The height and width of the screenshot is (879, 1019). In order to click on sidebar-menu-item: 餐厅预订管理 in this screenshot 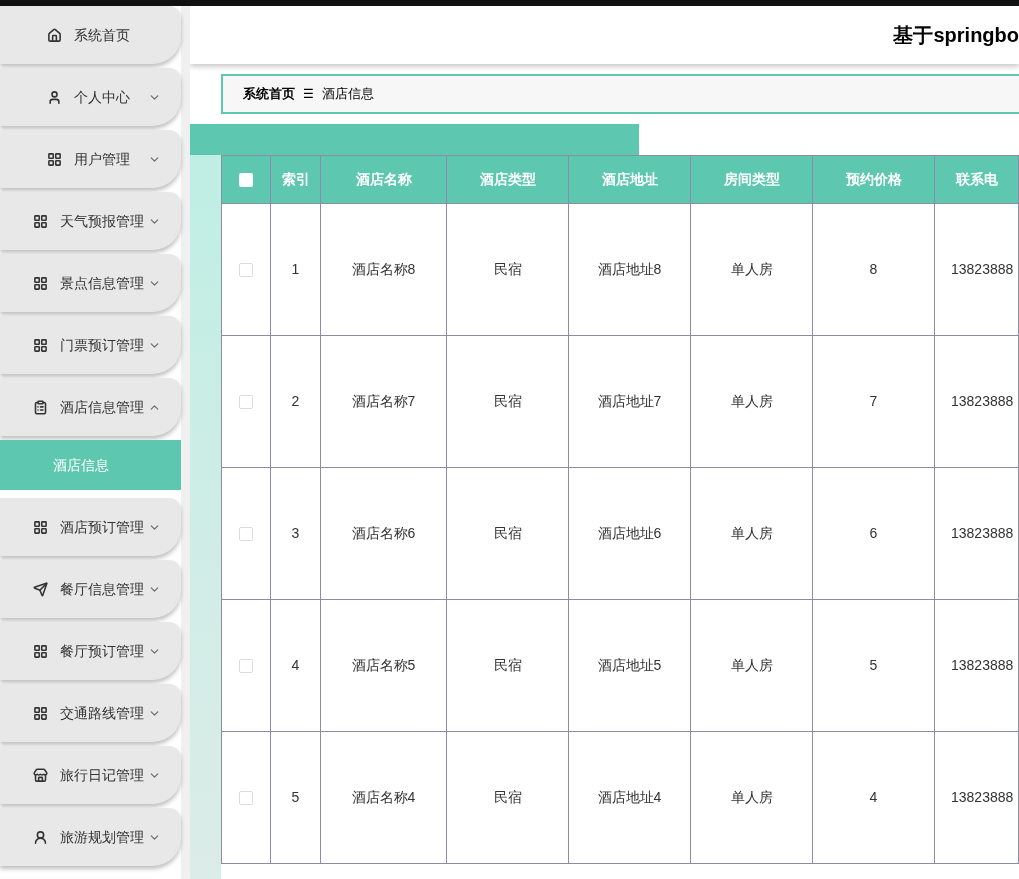, I will do `click(90, 651)`.